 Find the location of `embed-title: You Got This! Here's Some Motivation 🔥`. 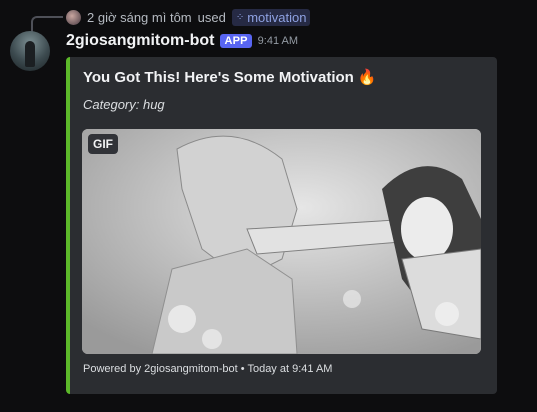

embed-title: You Got This! Here's Some Motivation 🔥 is located at coordinates (230, 77).